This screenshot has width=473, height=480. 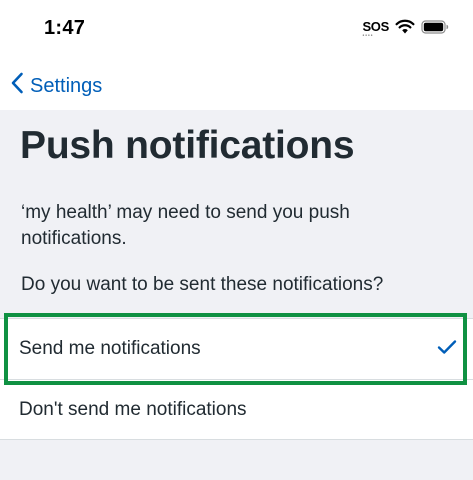 What do you see at coordinates (447, 350) in the screenshot?
I see `checkmark-icon` at bounding box center [447, 350].